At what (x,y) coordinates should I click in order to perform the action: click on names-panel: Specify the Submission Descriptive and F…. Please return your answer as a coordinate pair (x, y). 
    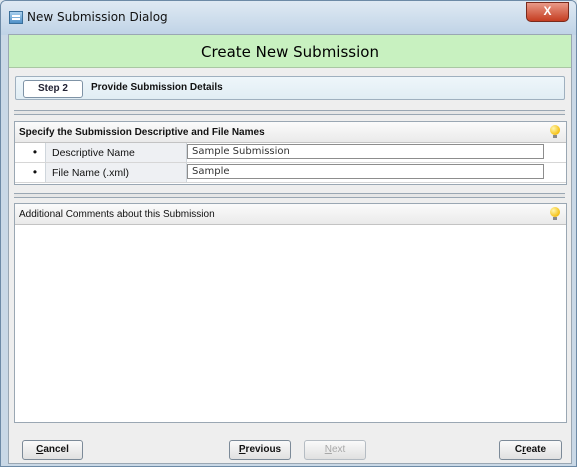
    Looking at the image, I should click on (290, 153).